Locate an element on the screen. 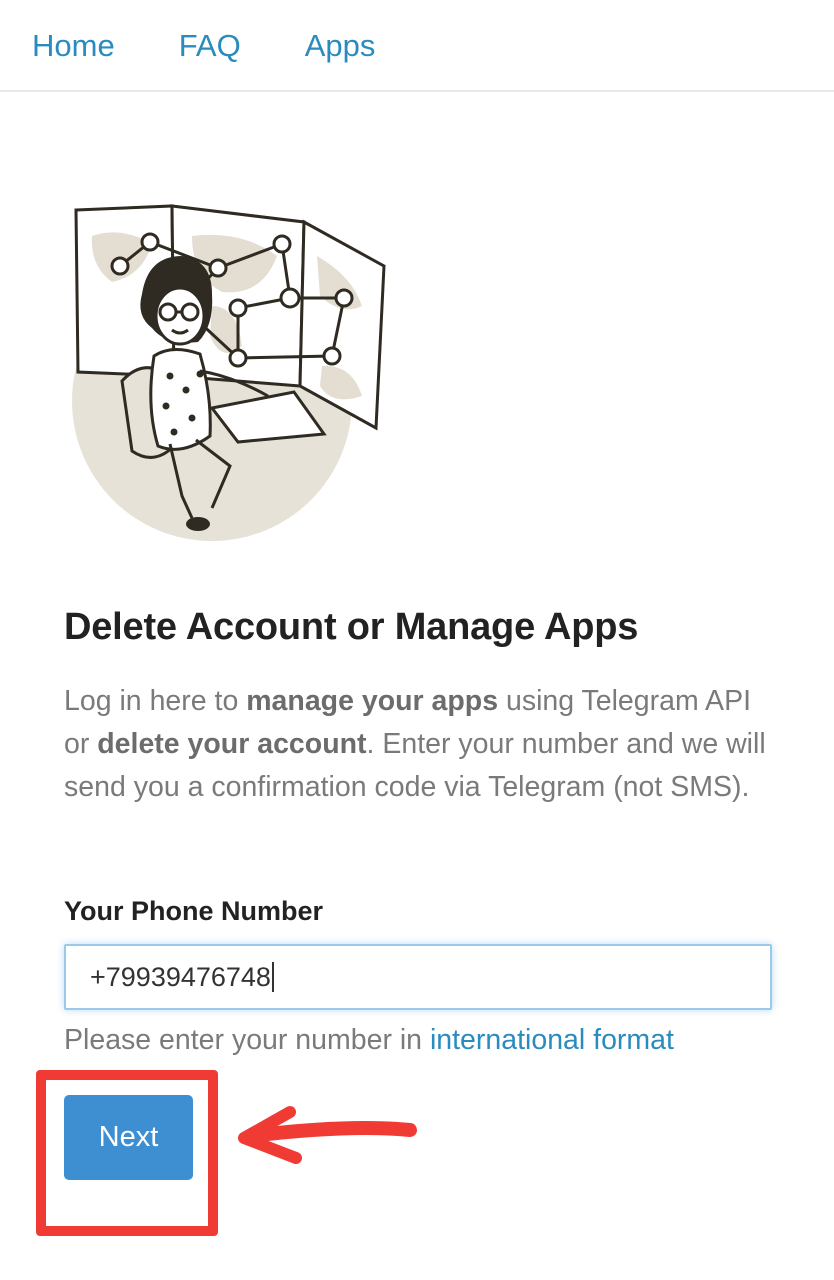 Image resolution: width=834 pixels, height=1280 pixels. desc-text-1: Log in here to is located at coordinates (155, 701).